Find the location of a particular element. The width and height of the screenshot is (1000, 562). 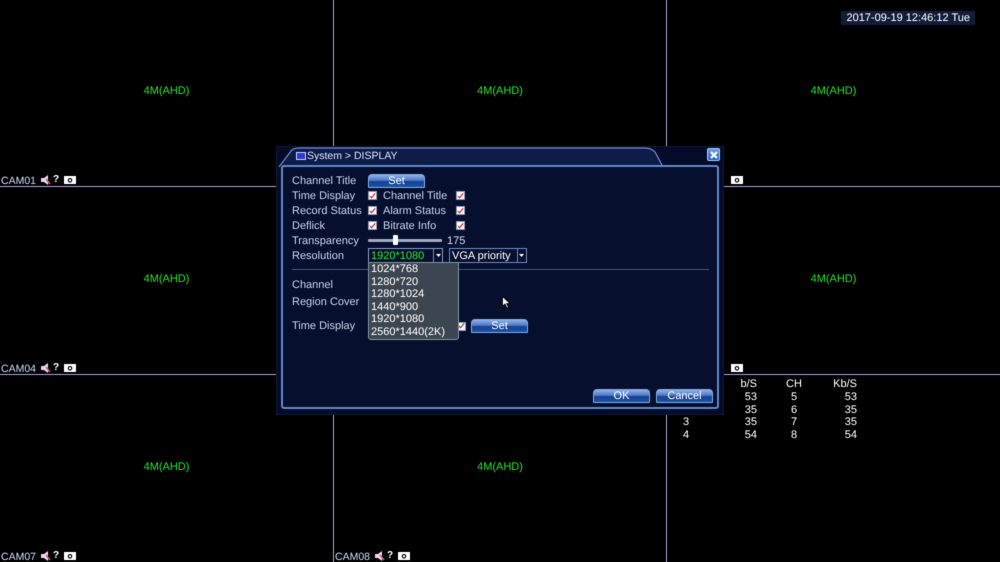

table-cell: 3 is located at coordinates (686, 422).